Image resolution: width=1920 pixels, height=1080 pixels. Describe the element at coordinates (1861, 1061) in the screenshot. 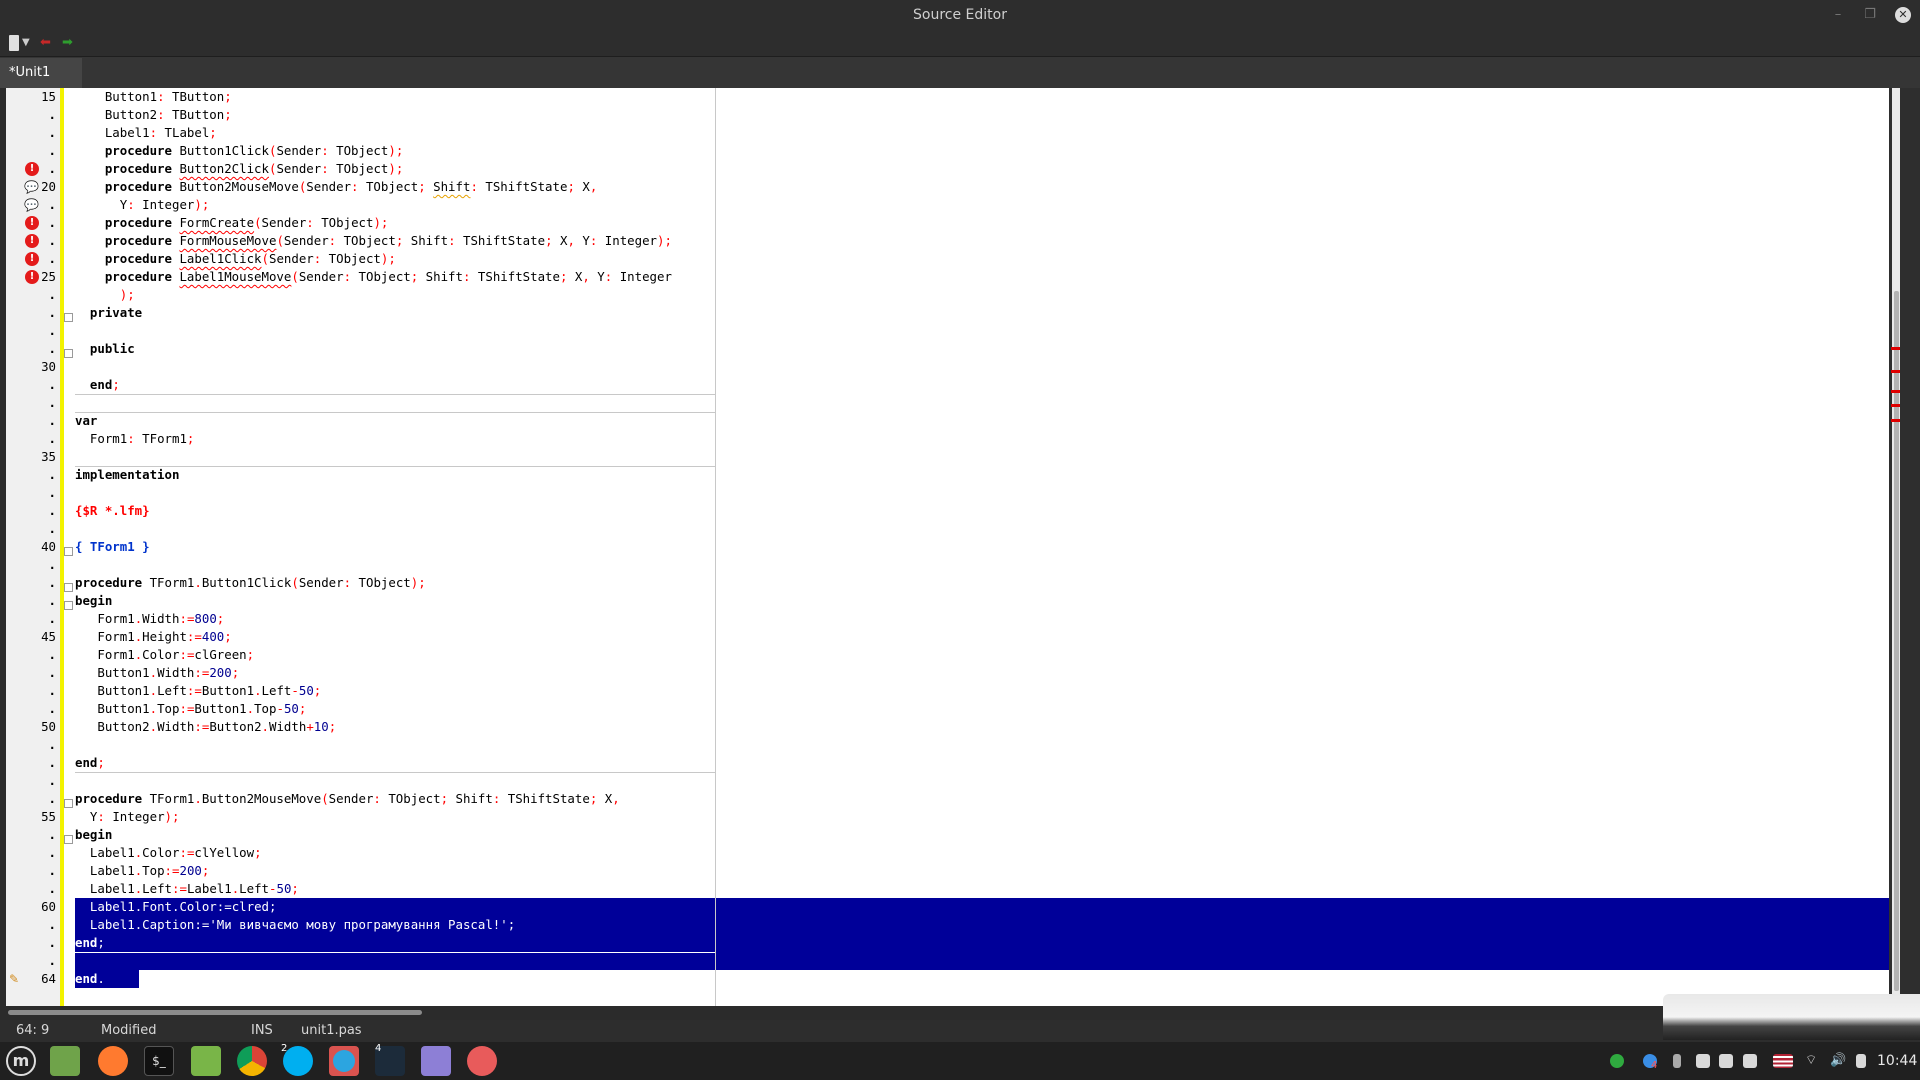

I see `battery-icon` at that location.